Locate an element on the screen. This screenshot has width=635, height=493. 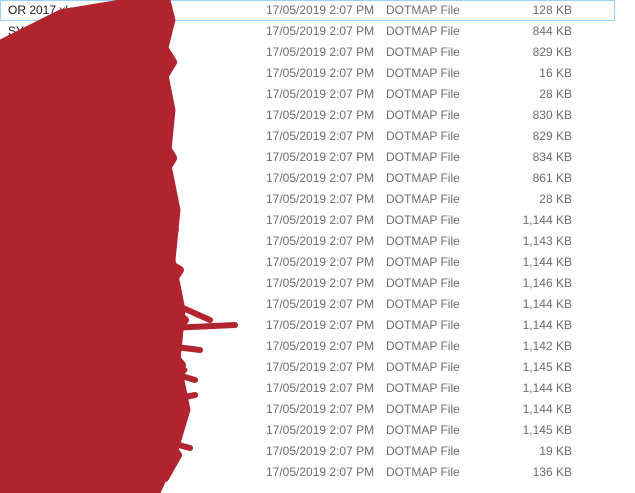
file-name: .dotmap is located at coordinates (30, 346).